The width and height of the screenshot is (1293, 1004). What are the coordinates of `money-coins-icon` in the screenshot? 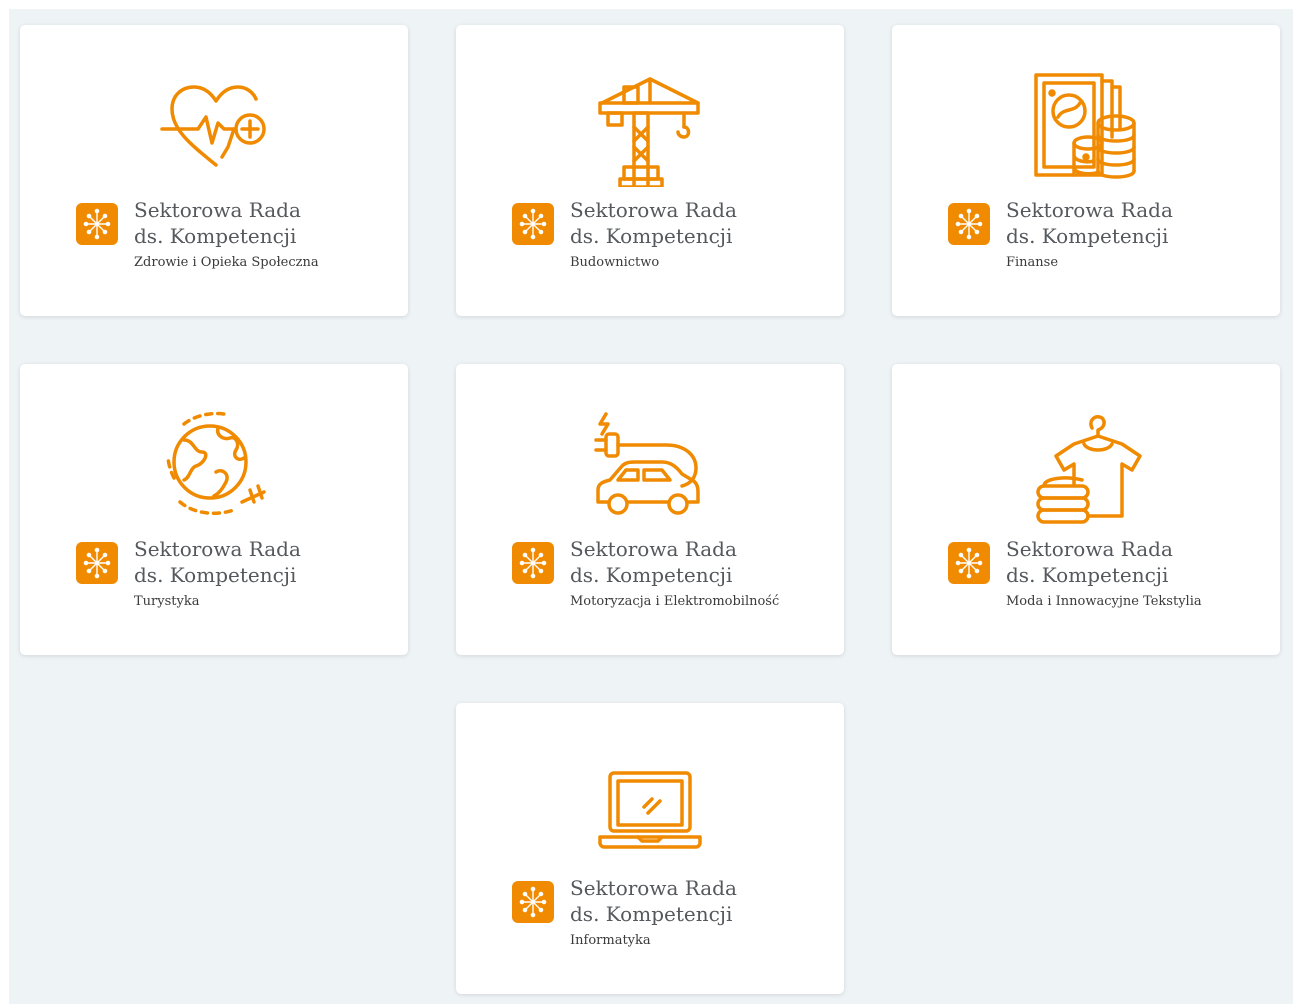 It's located at (1086, 127).